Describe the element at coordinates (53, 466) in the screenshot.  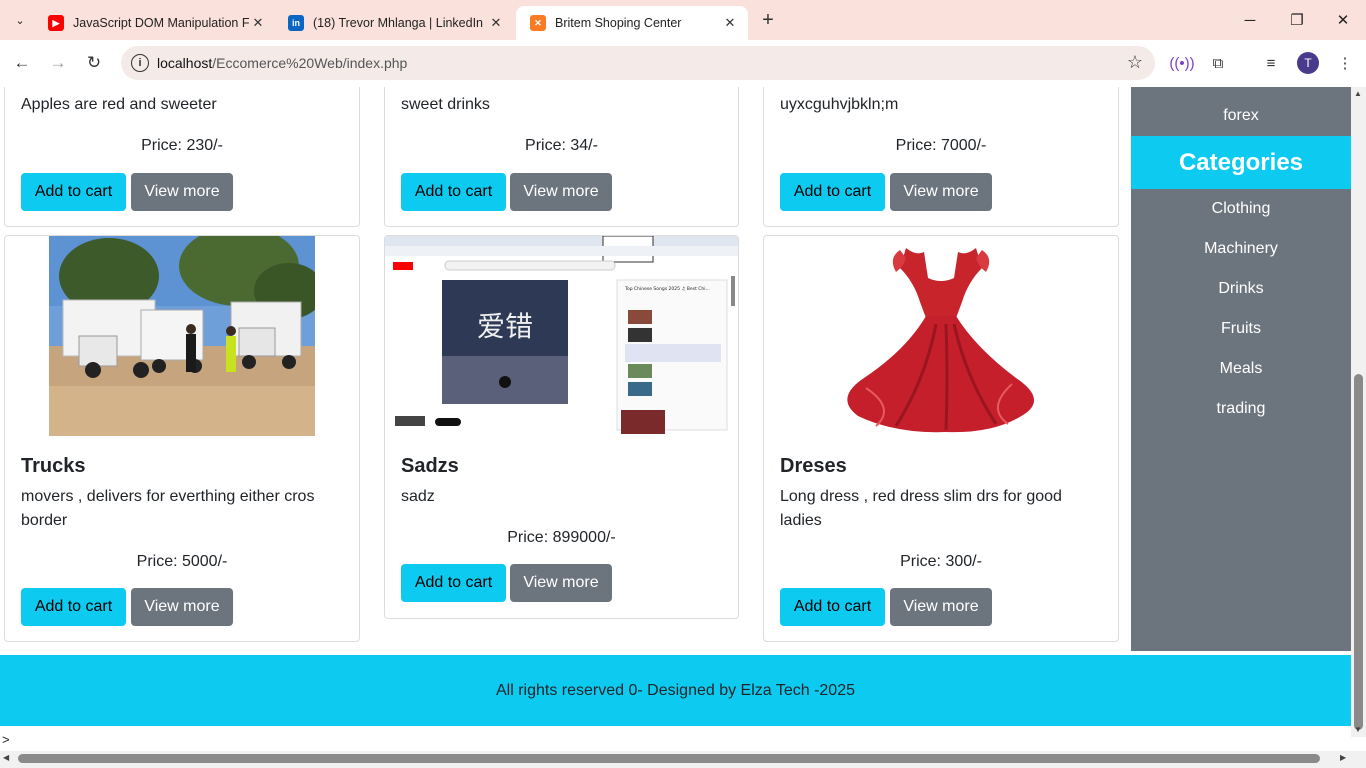
I see `product-name: Trucks` at that location.